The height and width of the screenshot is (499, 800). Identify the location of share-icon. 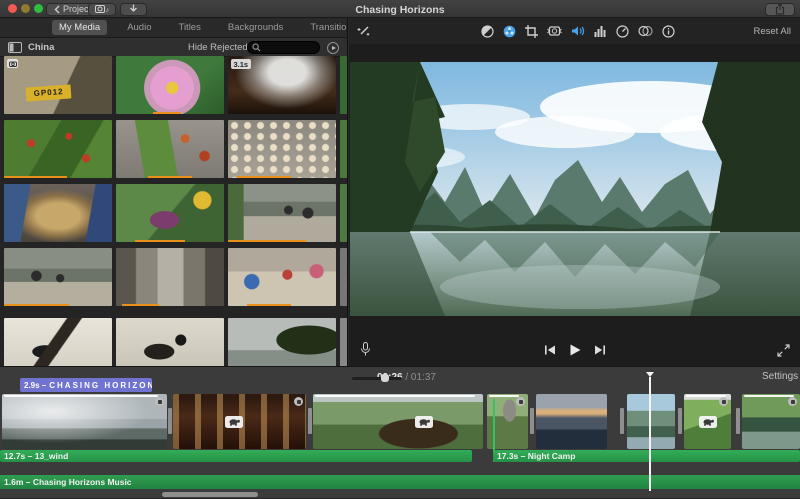
(780, 9).